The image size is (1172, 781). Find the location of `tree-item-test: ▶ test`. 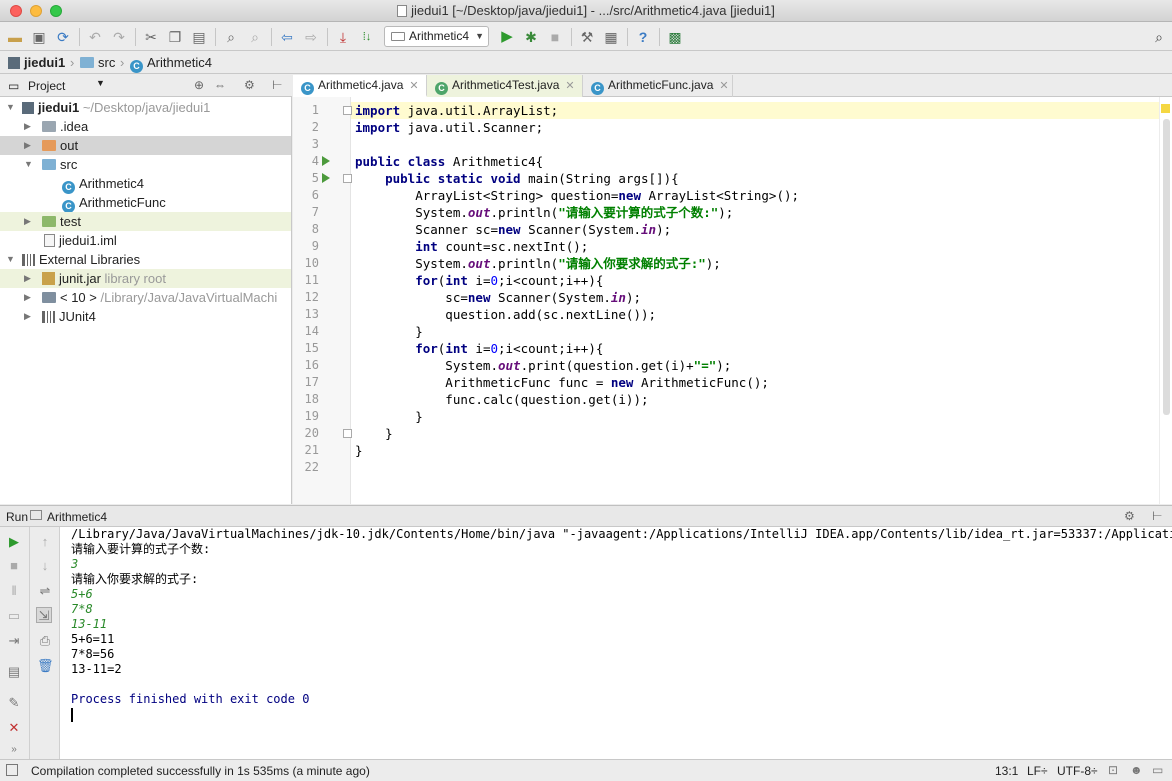

tree-item-test: ▶ test is located at coordinates (145, 221).